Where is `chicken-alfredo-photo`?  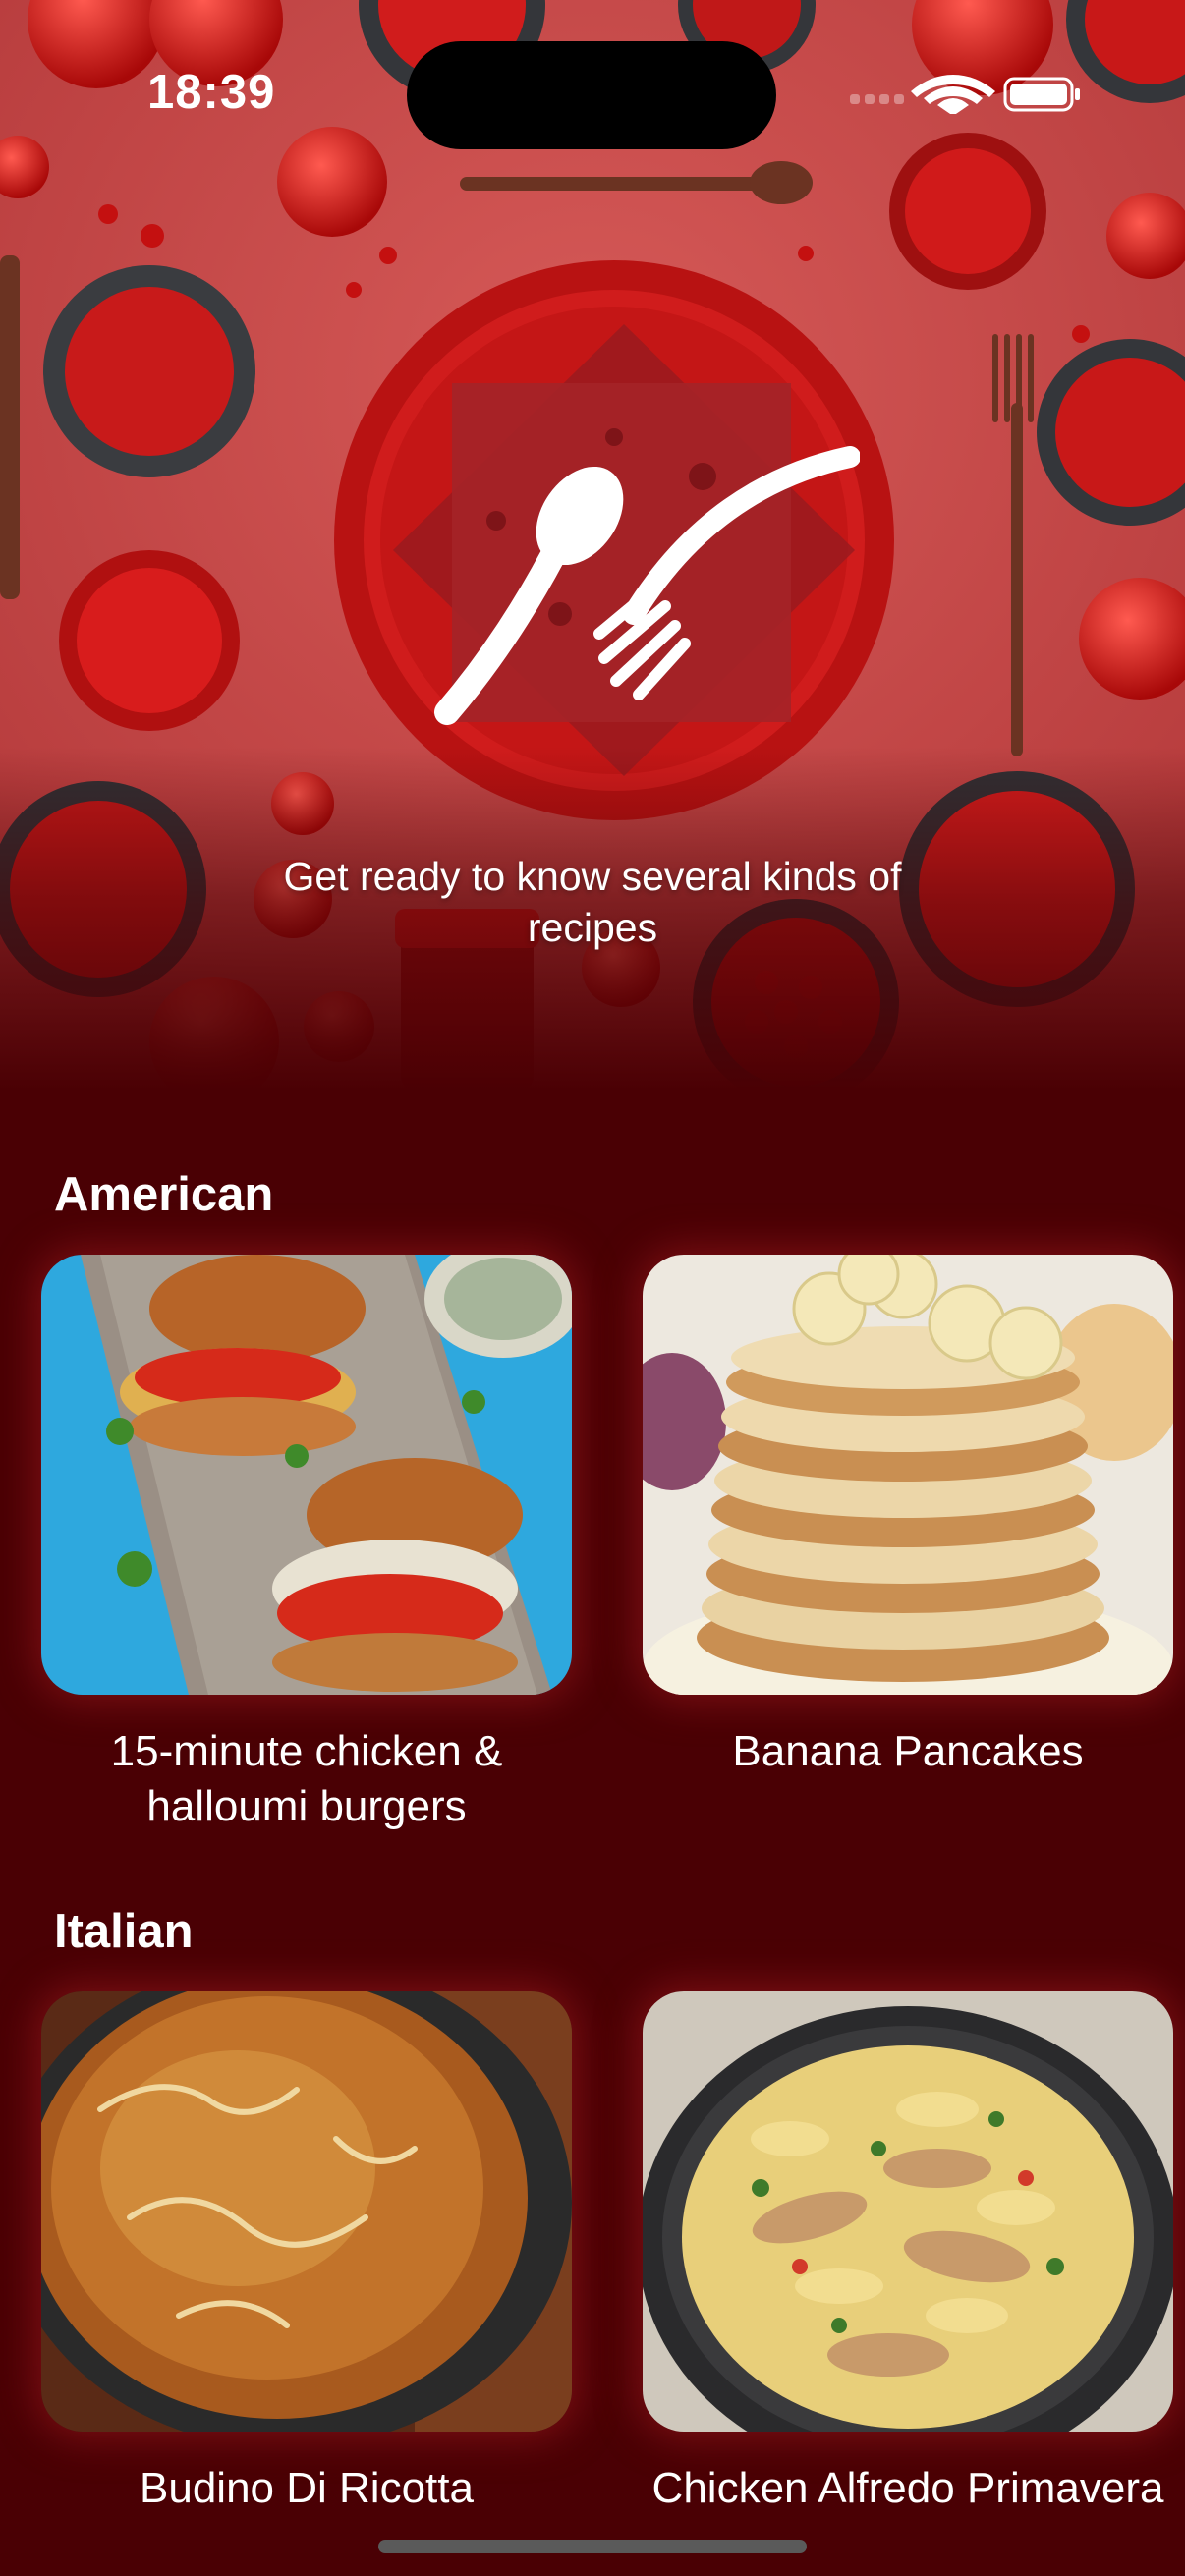
chicken-alfredo-photo is located at coordinates (908, 2211).